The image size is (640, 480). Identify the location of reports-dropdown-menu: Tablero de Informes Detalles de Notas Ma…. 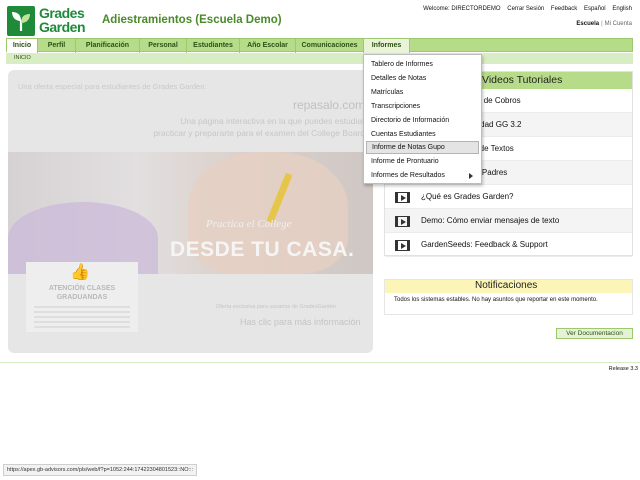
(422, 119).